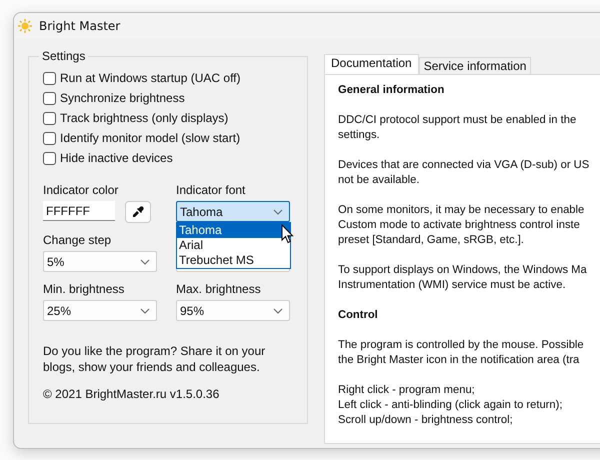 The height and width of the screenshot is (460, 600). I want to click on copyright-text: © 2021 BrightMaster.ru v1.5.0.36, so click(131, 394).